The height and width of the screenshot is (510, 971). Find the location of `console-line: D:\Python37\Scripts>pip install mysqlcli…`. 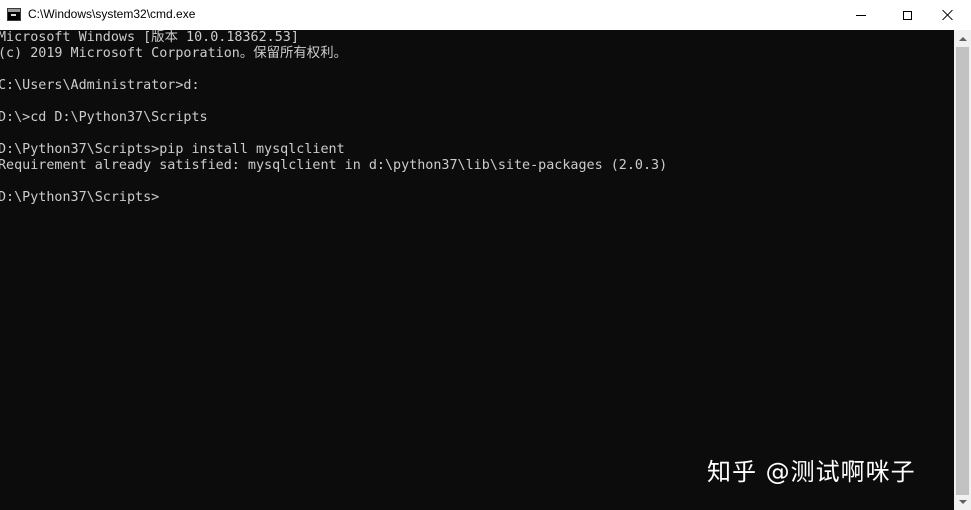

console-line: D:\Python37\Scripts>pip install mysqlcli… is located at coordinates (172, 149).